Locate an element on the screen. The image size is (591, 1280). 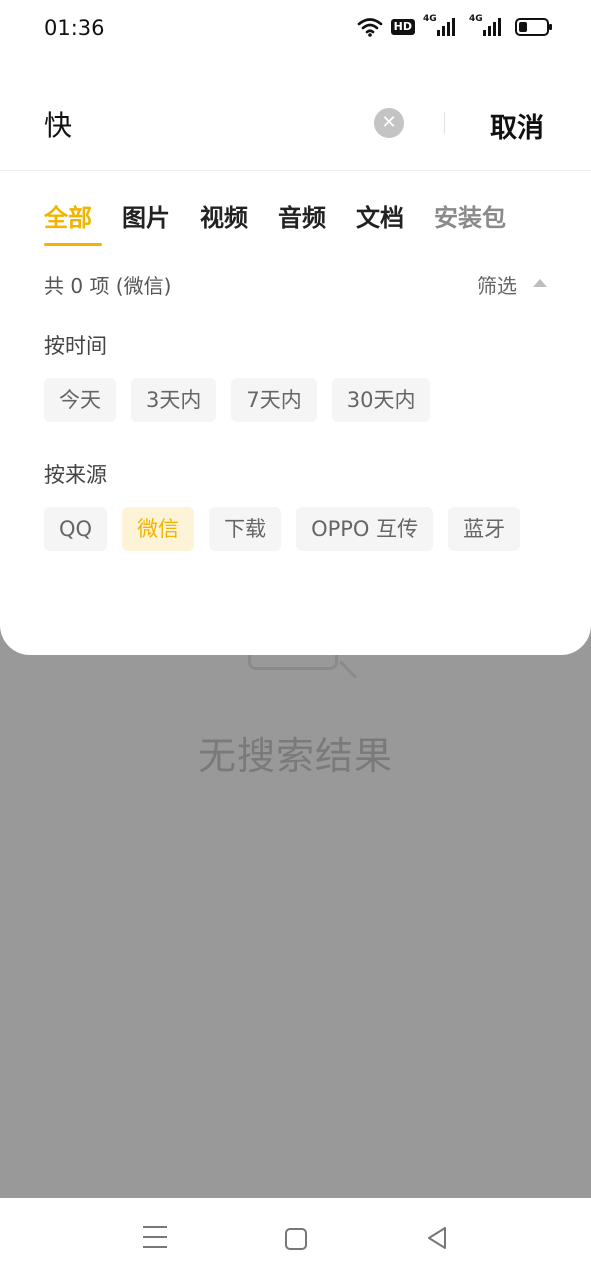
time-filter-chips: 今天 3天内 7天内 30天内 is located at coordinates (299, 400).